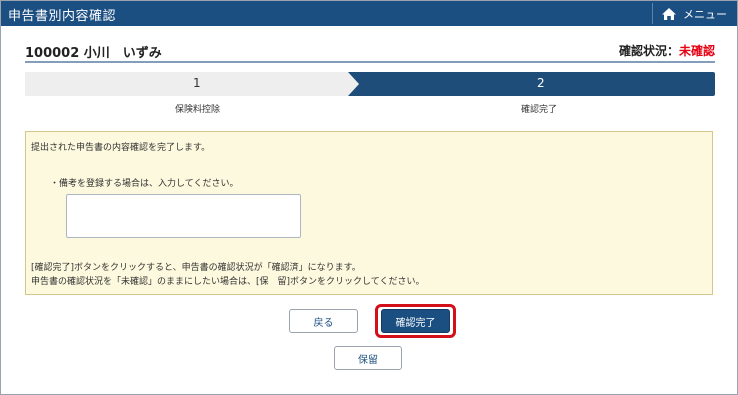  I want to click on step-2-label: 確認完了, so click(539, 110).